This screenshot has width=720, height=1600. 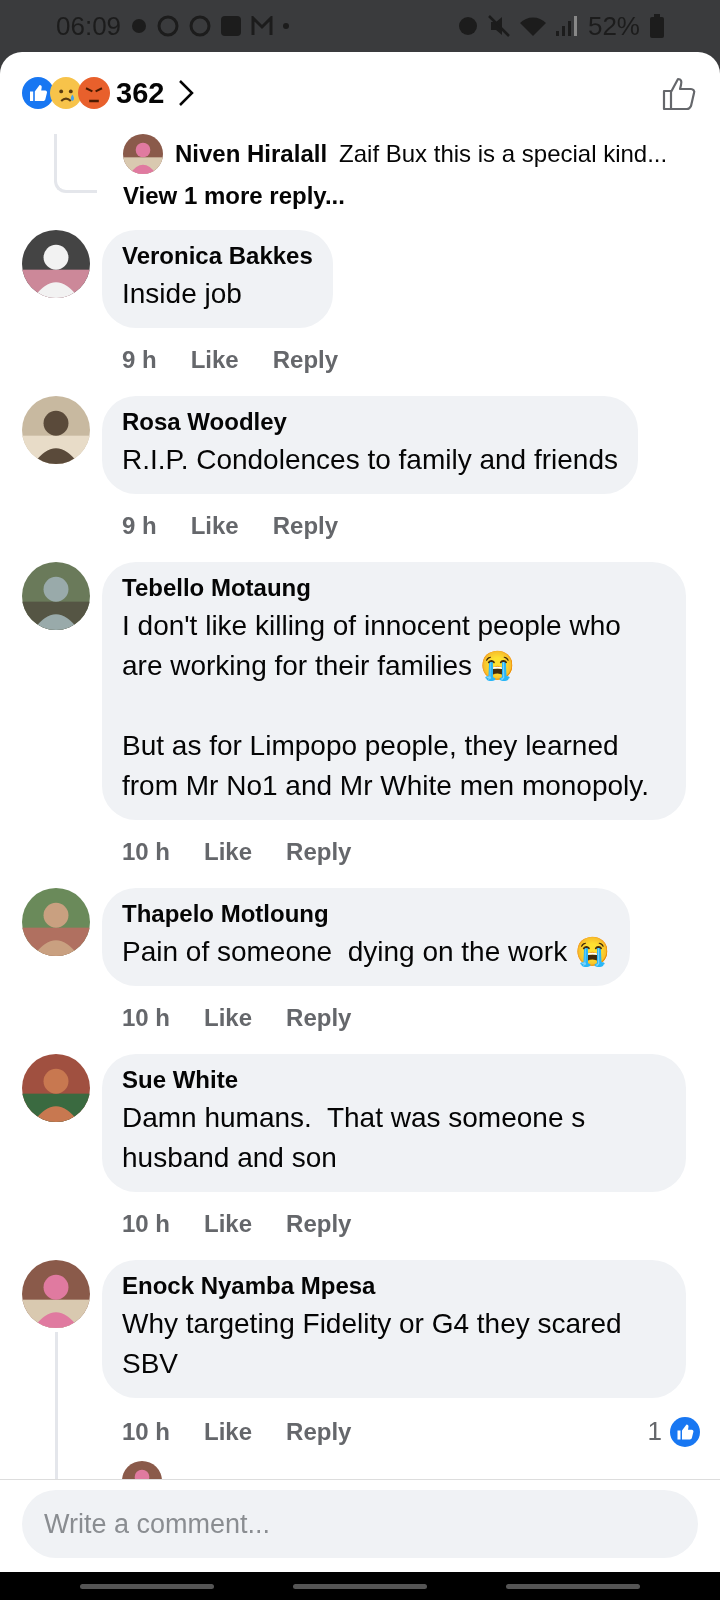 What do you see at coordinates (386, 706) in the screenshot?
I see `comment-text: I don't like killing of innocent people who are working for their families 😭 But as for Limpopo people, they learned from Mr No1 and Mr White men monopoly.` at bounding box center [386, 706].